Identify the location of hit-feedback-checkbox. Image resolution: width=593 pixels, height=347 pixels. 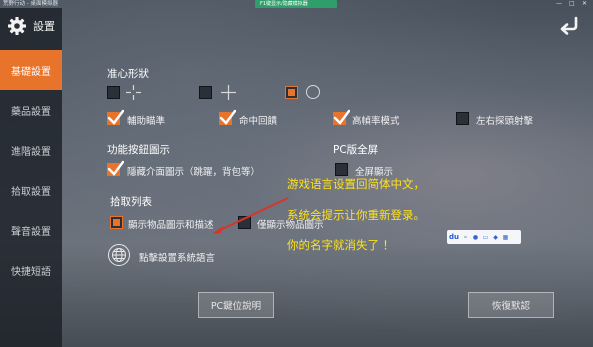
(227, 117).